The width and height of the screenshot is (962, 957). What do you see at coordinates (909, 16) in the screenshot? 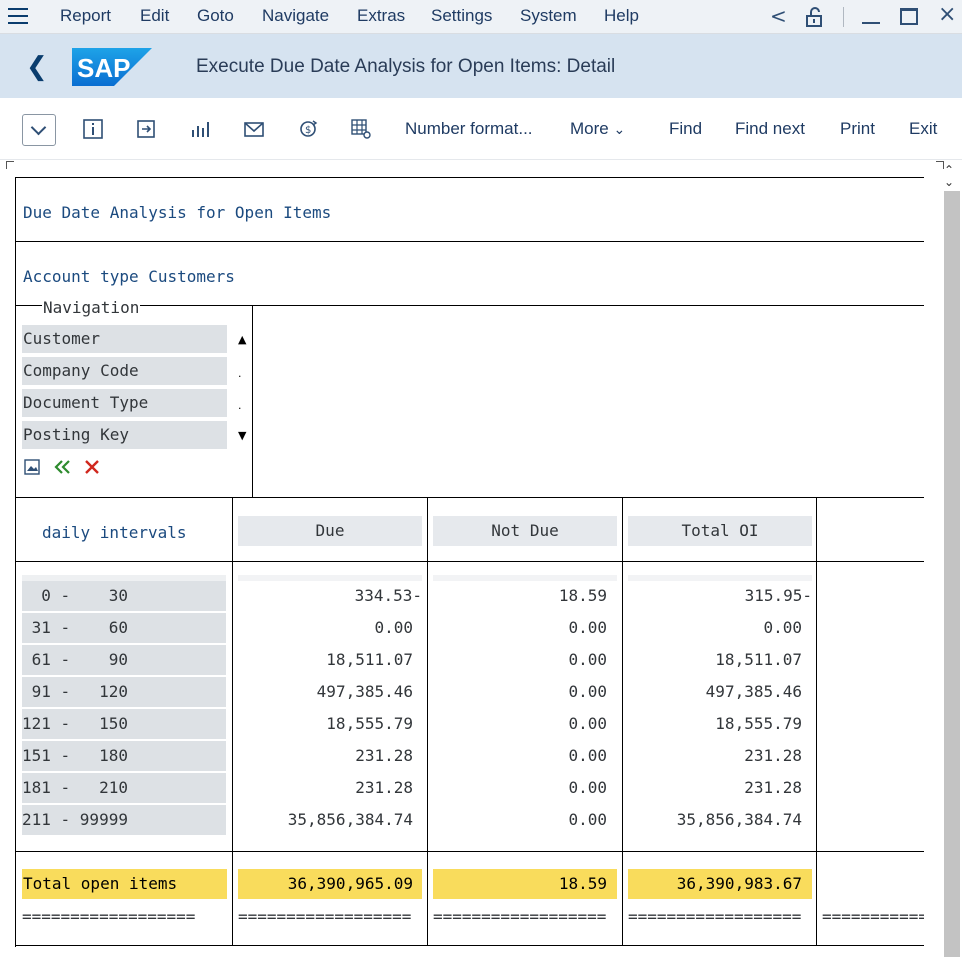
I see `maximize-icon` at bounding box center [909, 16].